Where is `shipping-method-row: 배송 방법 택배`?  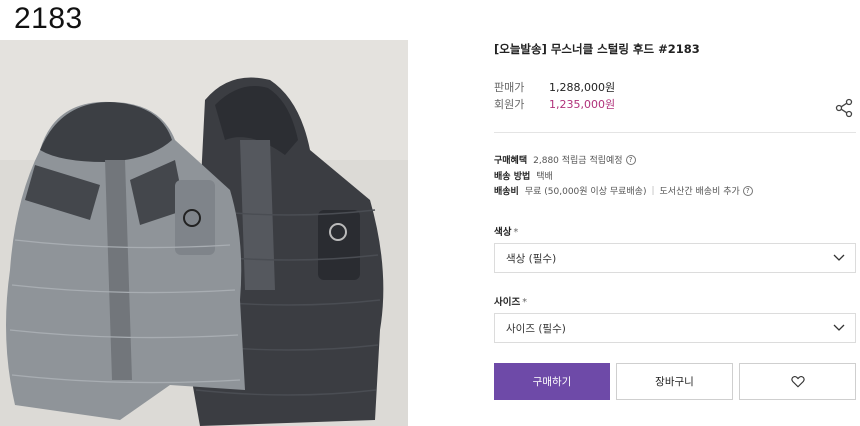 shipping-method-row: 배송 방법 택배 is located at coordinates (523, 175).